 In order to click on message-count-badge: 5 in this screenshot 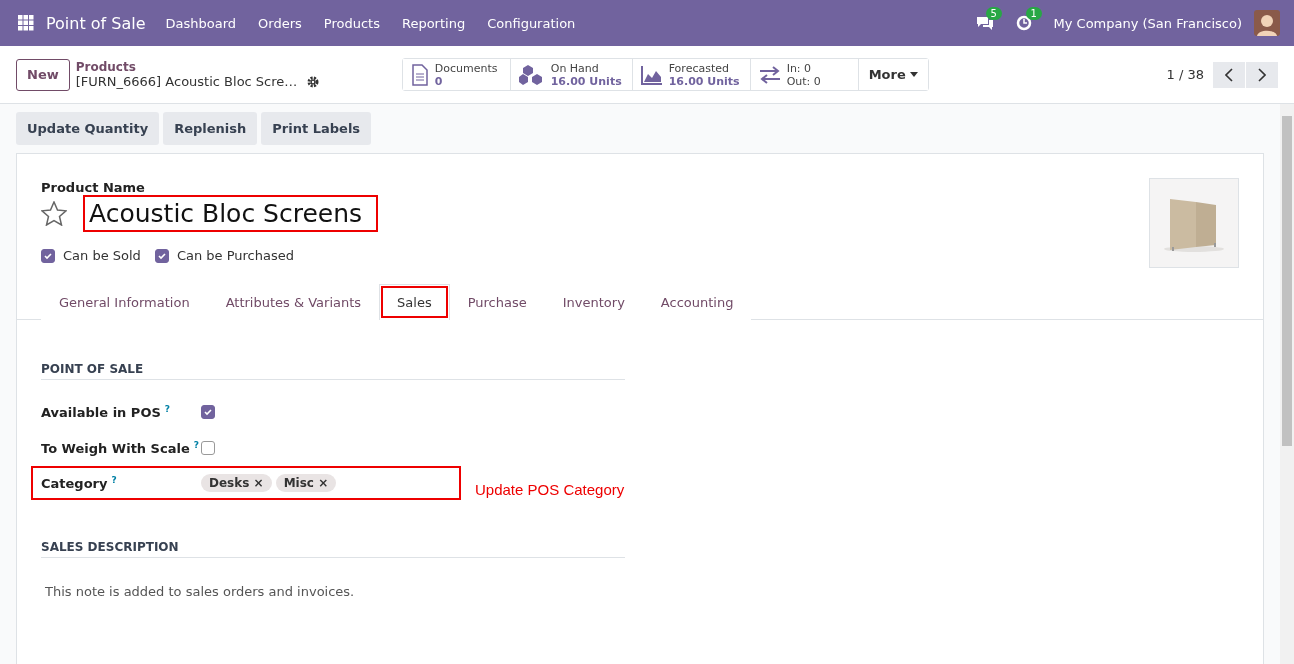, I will do `click(993, 13)`.